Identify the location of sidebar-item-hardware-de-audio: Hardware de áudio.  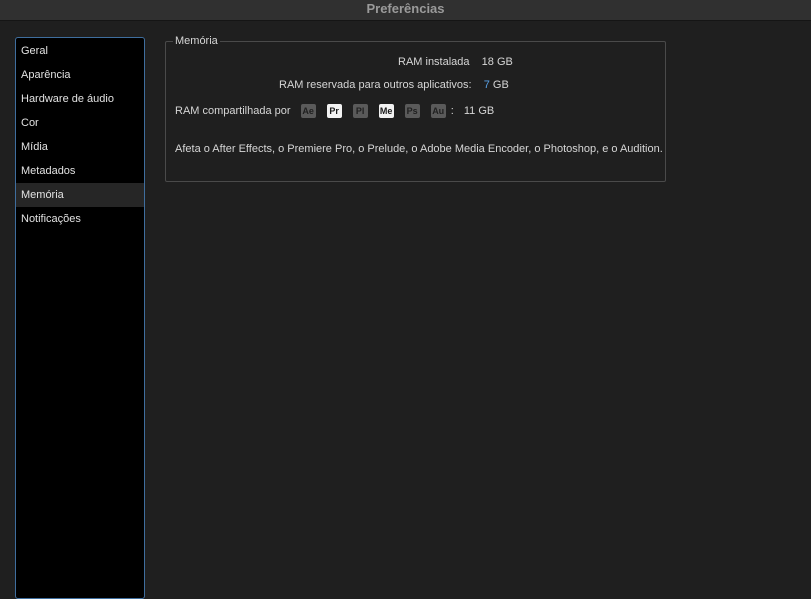
(80, 99).